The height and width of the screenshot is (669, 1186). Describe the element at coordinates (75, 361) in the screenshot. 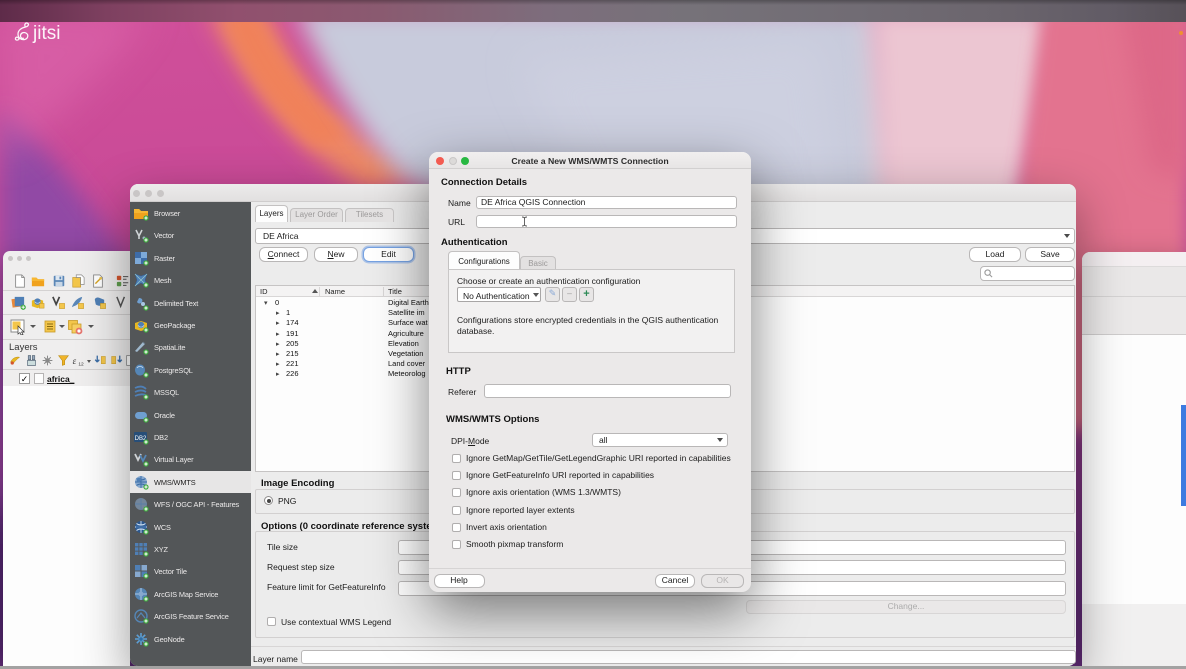

I see `svg-text: ε` at that location.